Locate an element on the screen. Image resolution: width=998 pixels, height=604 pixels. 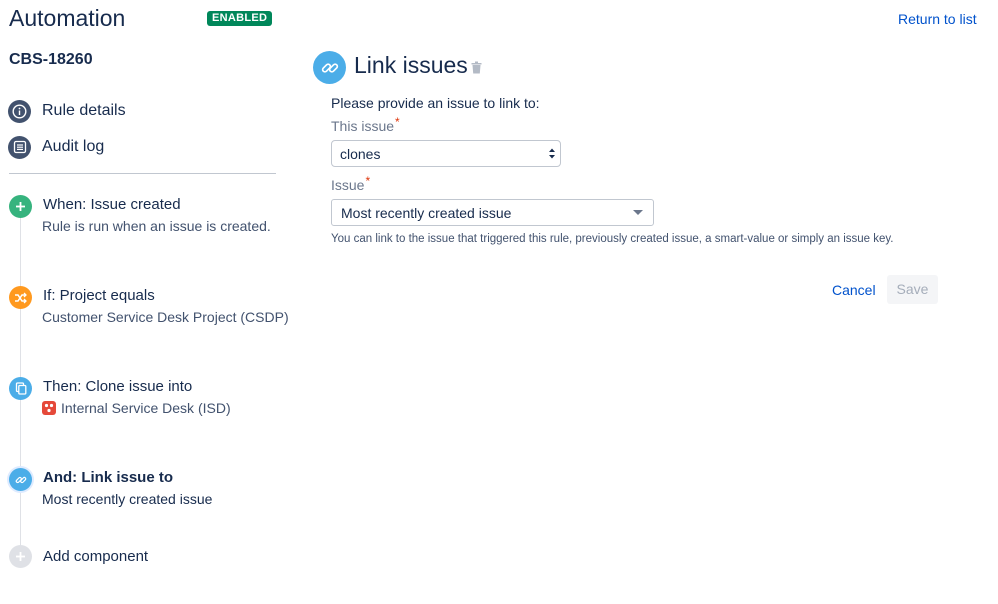
step-title: Then: Clone issue into is located at coordinates (118, 386).